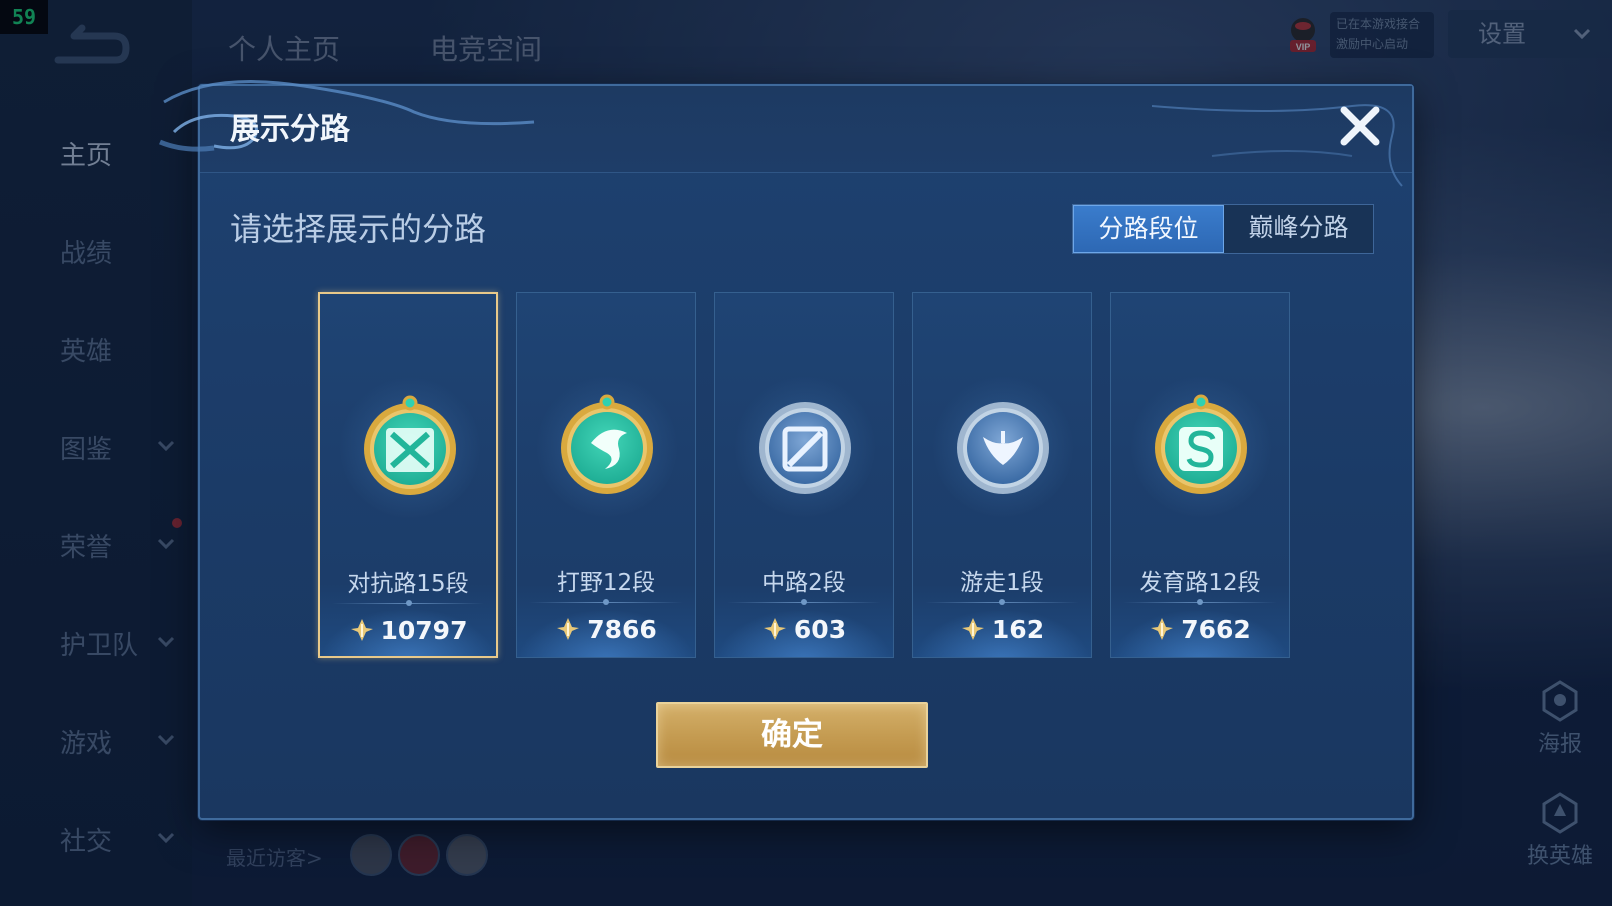 Image resolution: width=1612 pixels, height=906 pixels. I want to click on farm-lane-emblem-icon, so click(1201, 444).